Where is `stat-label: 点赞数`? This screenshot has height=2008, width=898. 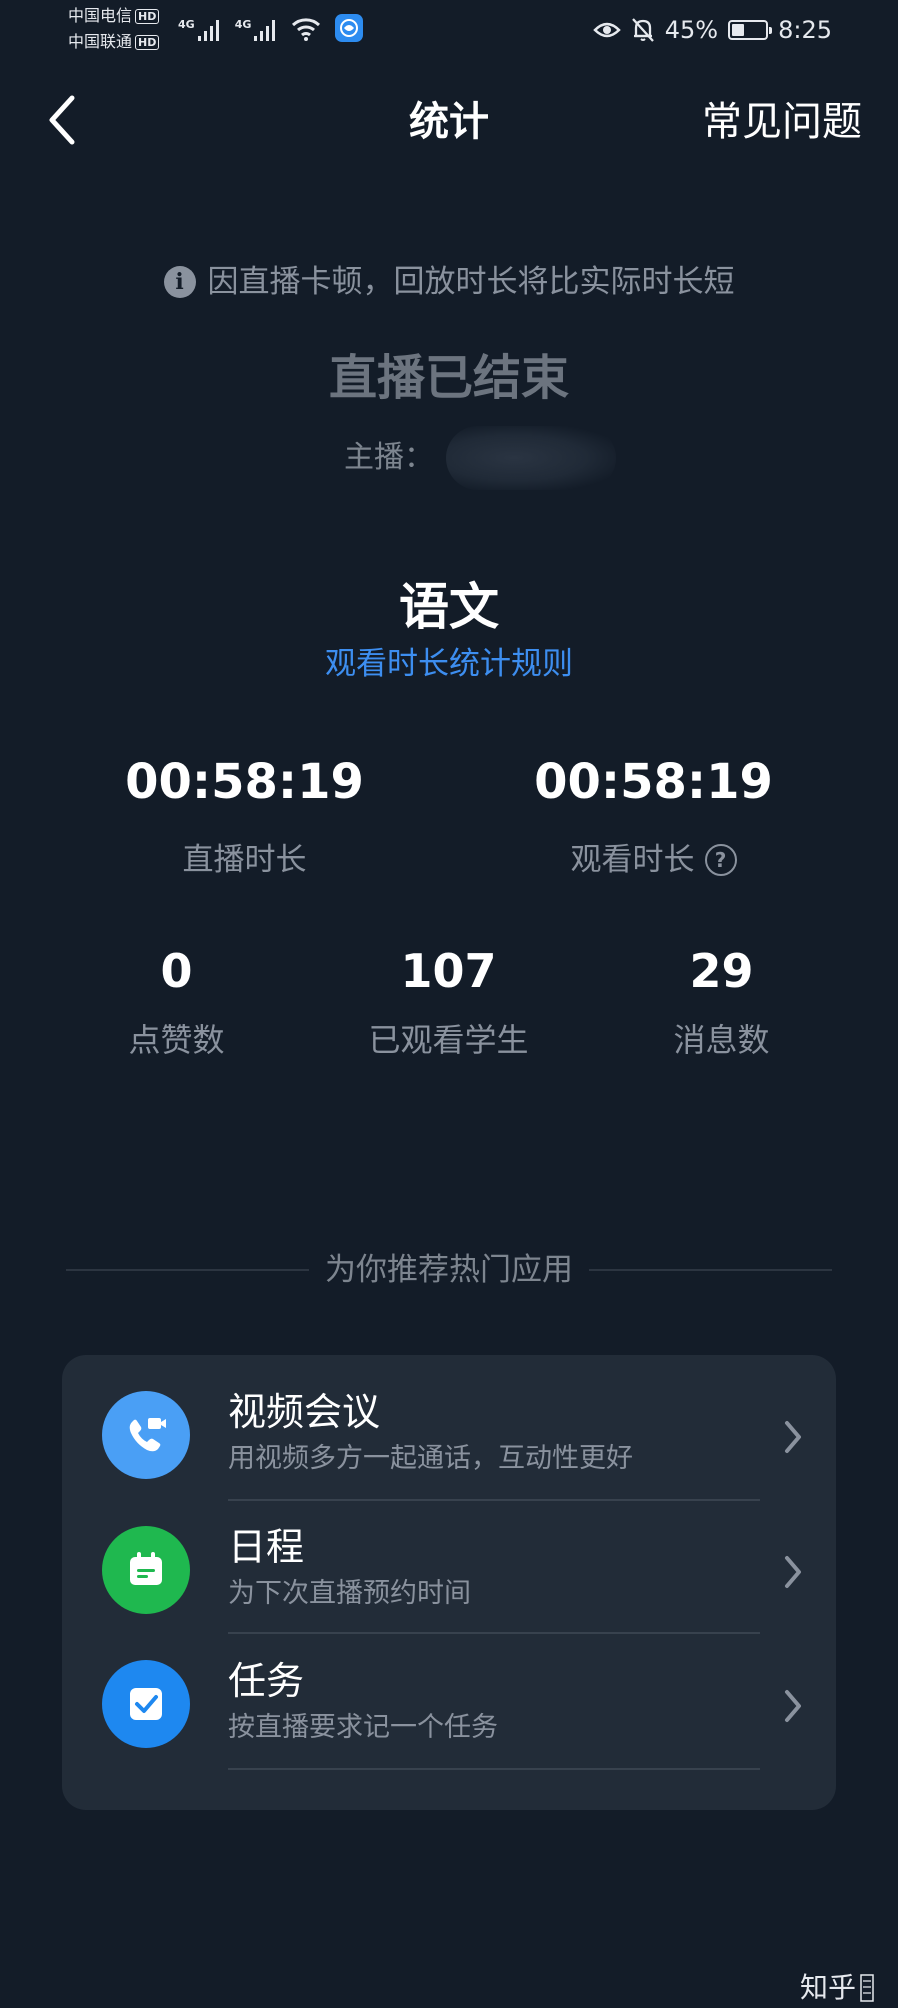 stat-label: 点赞数 is located at coordinates (176, 1040).